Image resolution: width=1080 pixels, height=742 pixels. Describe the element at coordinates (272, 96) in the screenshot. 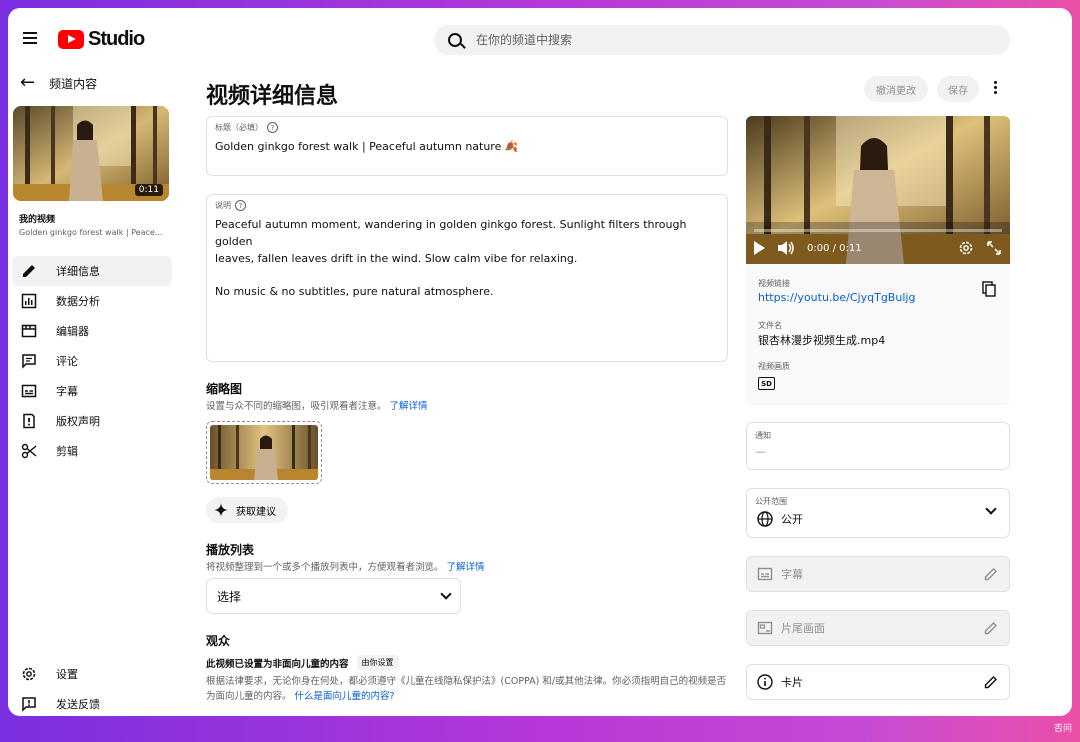

I see `page-title: 视频详细信息` at that location.